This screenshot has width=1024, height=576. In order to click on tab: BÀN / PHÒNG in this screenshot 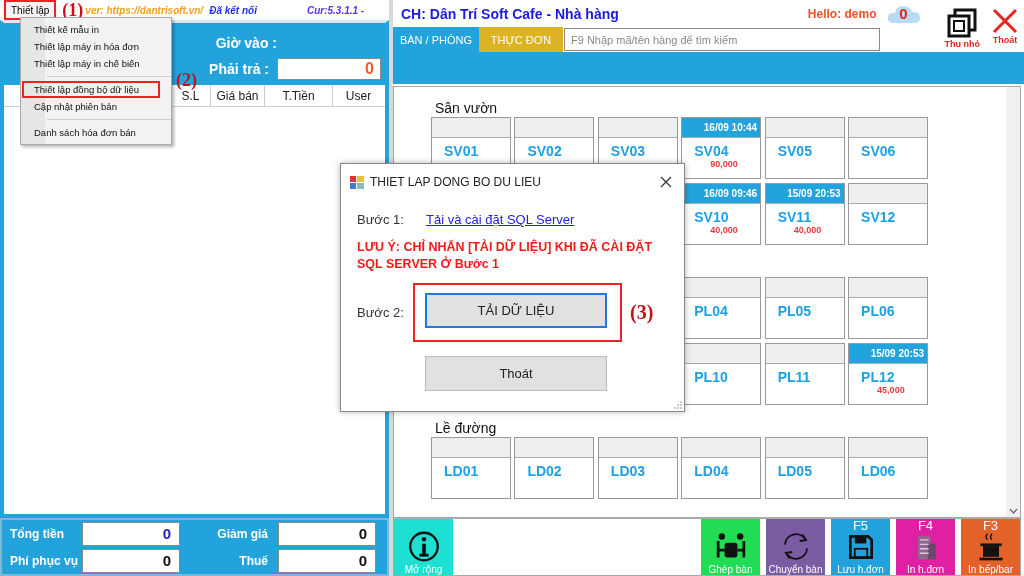, I will do `click(436, 39)`.